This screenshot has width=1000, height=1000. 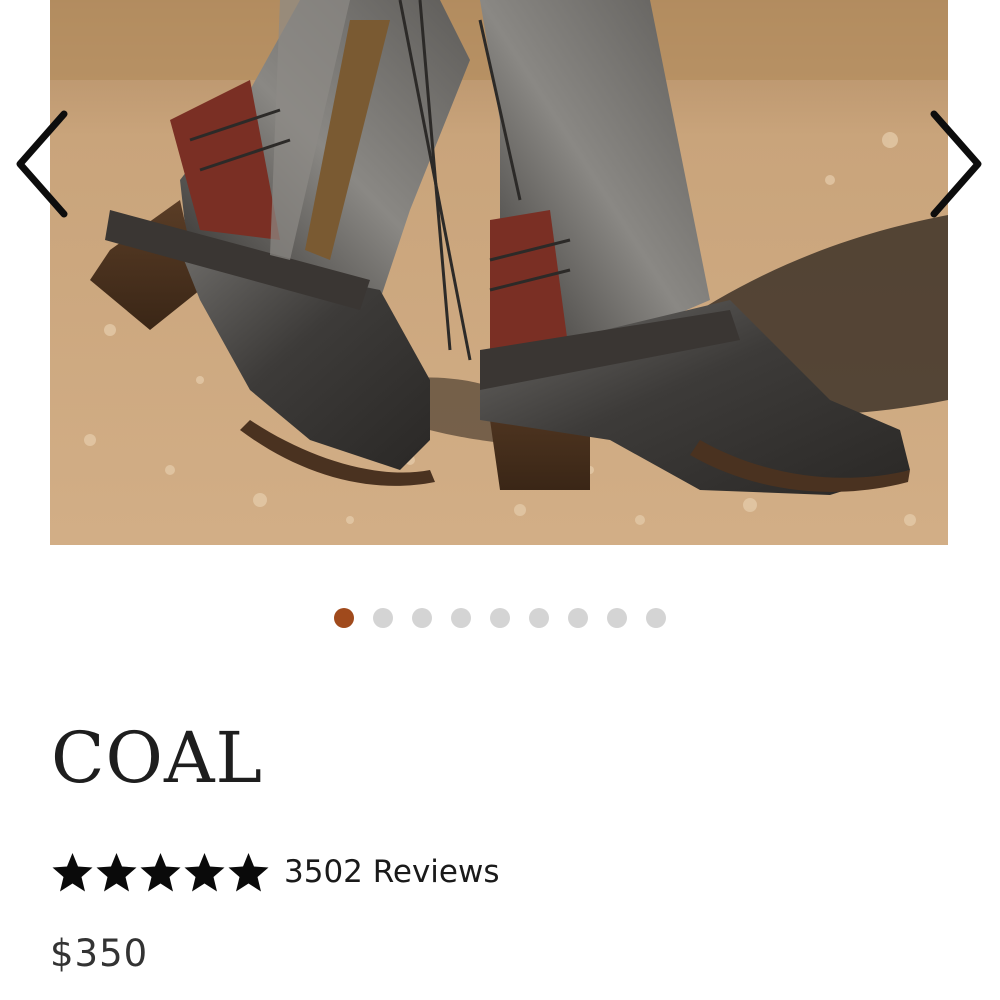 What do you see at coordinates (157, 758) in the screenshot?
I see `product-title: COAL` at bounding box center [157, 758].